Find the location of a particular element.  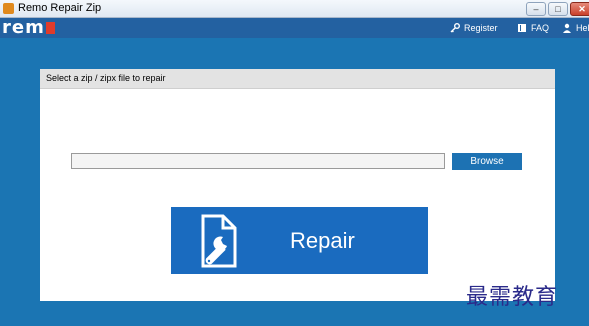

repair-label: Repair is located at coordinates (322, 240).